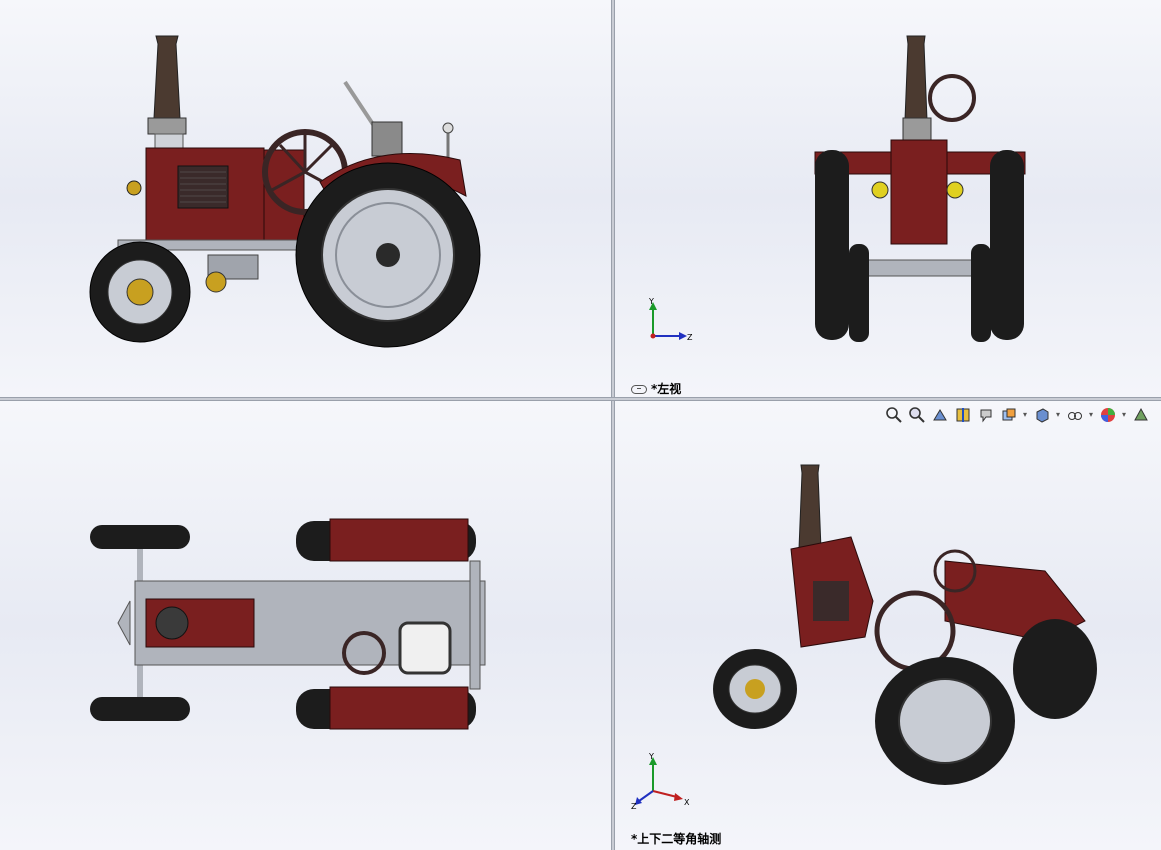  Describe the element at coordinates (580, 399) in the screenshot. I see `viewport-splitter-horizontal` at that location.